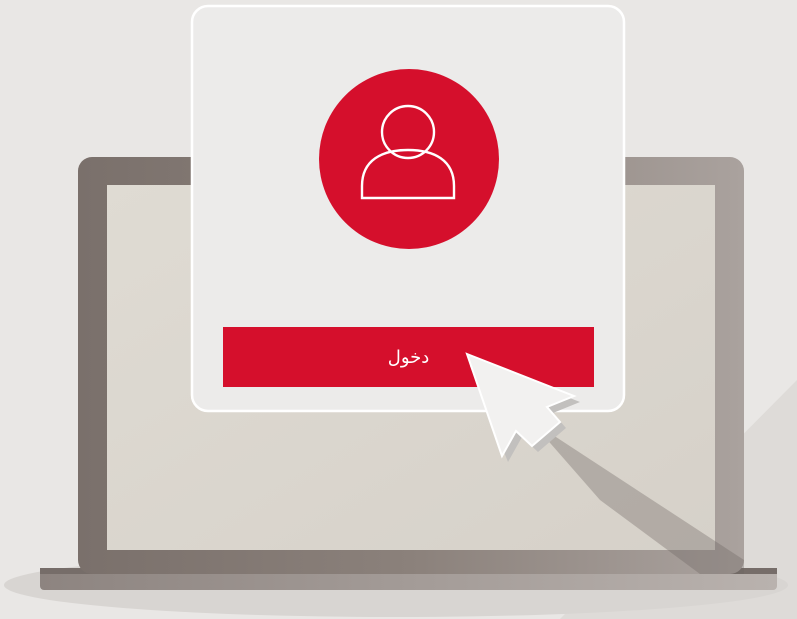 This screenshot has height=619, width=797. Describe the element at coordinates (408, 357) in the screenshot. I see `login-button-label: دخول` at that location.